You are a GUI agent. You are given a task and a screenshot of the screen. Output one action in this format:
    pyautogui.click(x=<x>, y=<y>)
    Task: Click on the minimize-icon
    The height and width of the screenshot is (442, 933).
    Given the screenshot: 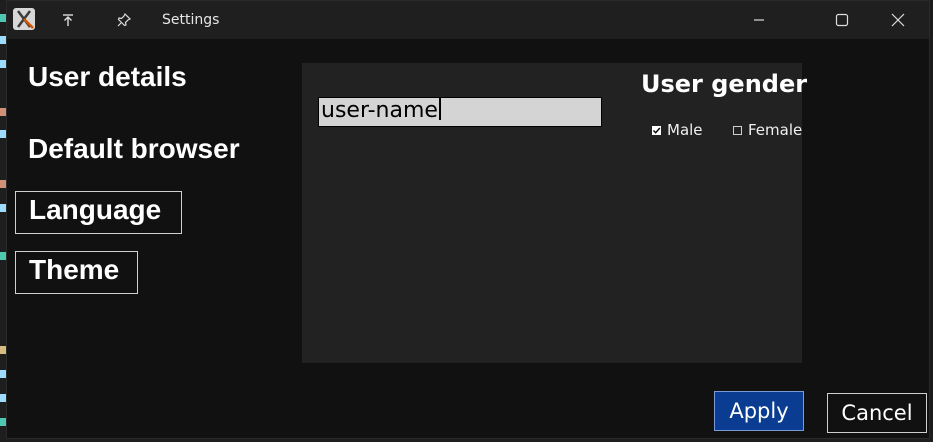 What is the action you would take?
    pyautogui.click(x=759, y=20)
    